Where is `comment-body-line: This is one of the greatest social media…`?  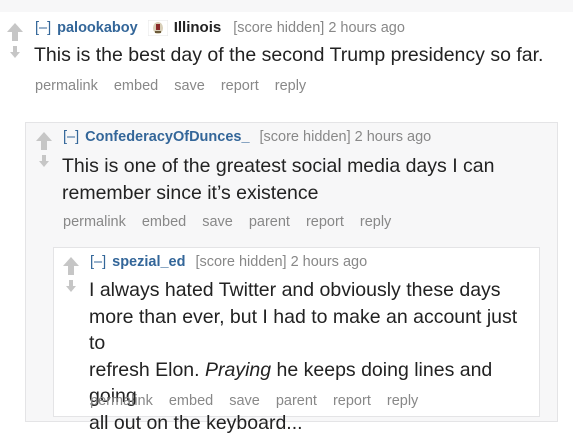 comment-body-line: This is one of the greatest social media… is located at coordinates (302, 166).